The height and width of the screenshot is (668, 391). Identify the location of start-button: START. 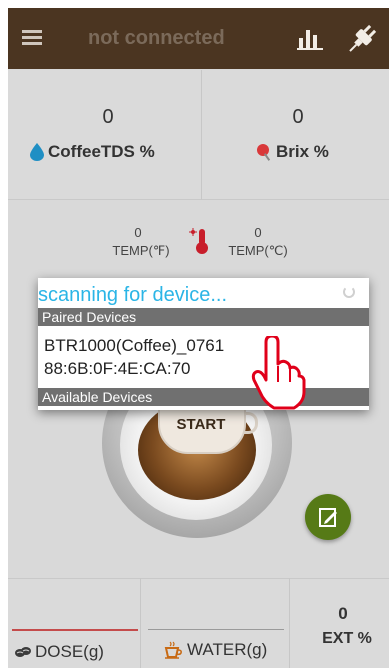
(201, 424).